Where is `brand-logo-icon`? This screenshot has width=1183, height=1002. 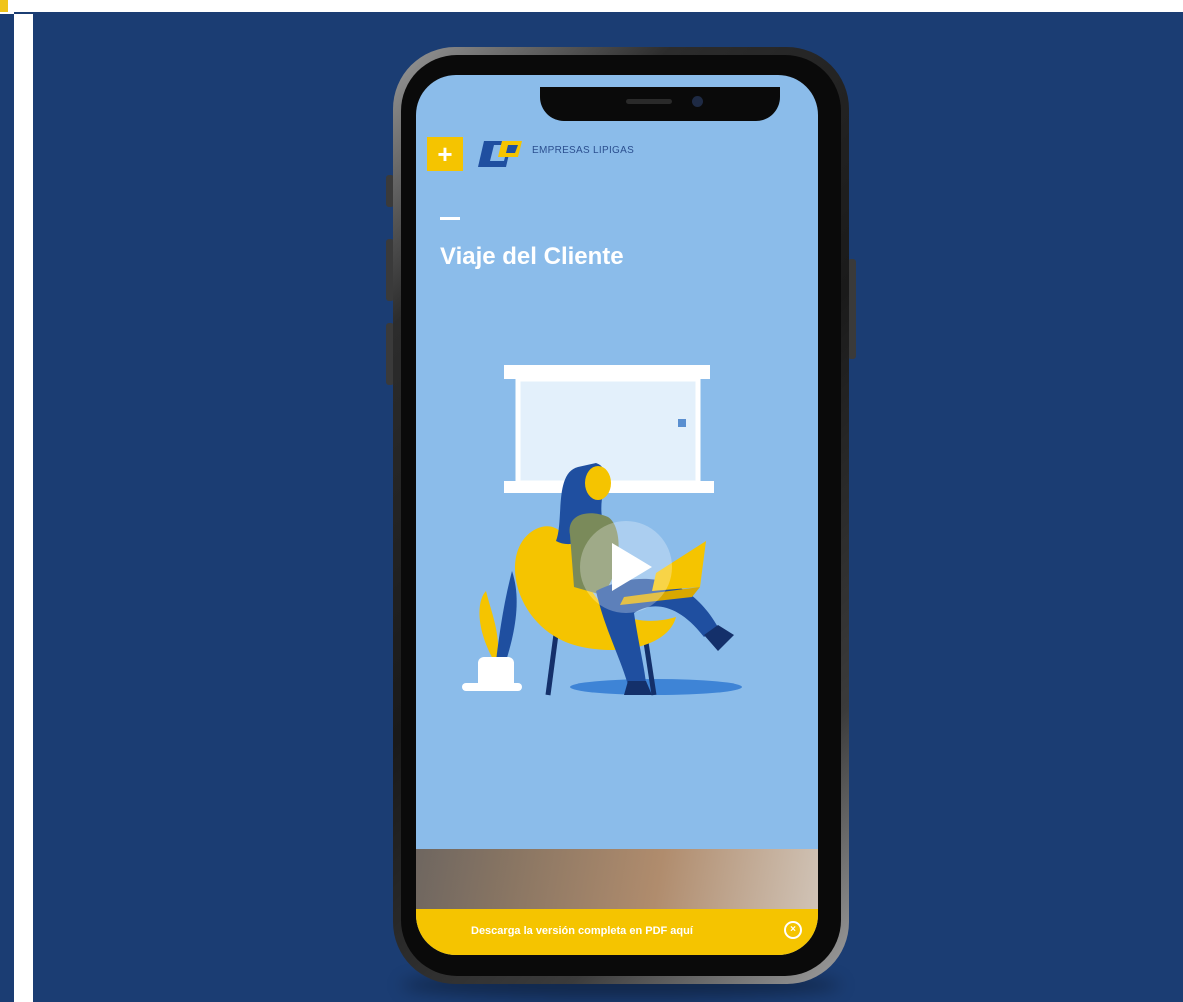 brand-logo-icon is located at coordinates (500, 154).